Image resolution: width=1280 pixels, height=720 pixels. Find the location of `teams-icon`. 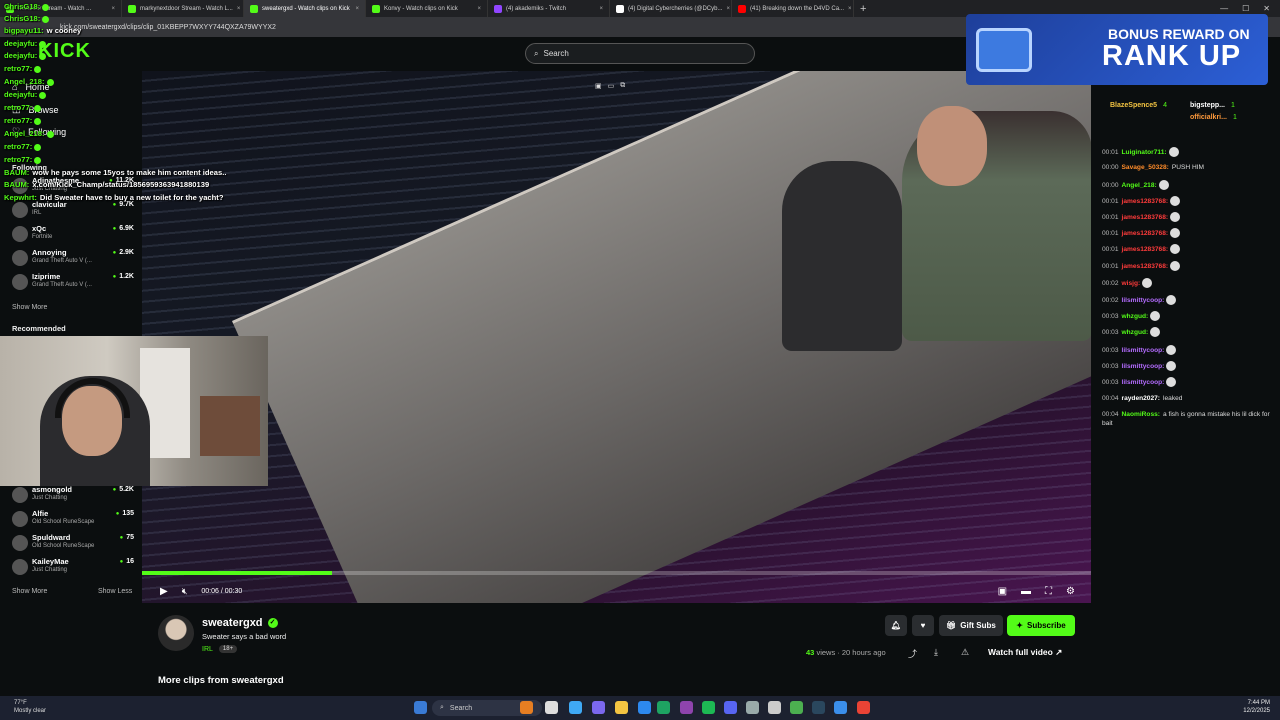

teams-icon is located at coordinates (598, 707).